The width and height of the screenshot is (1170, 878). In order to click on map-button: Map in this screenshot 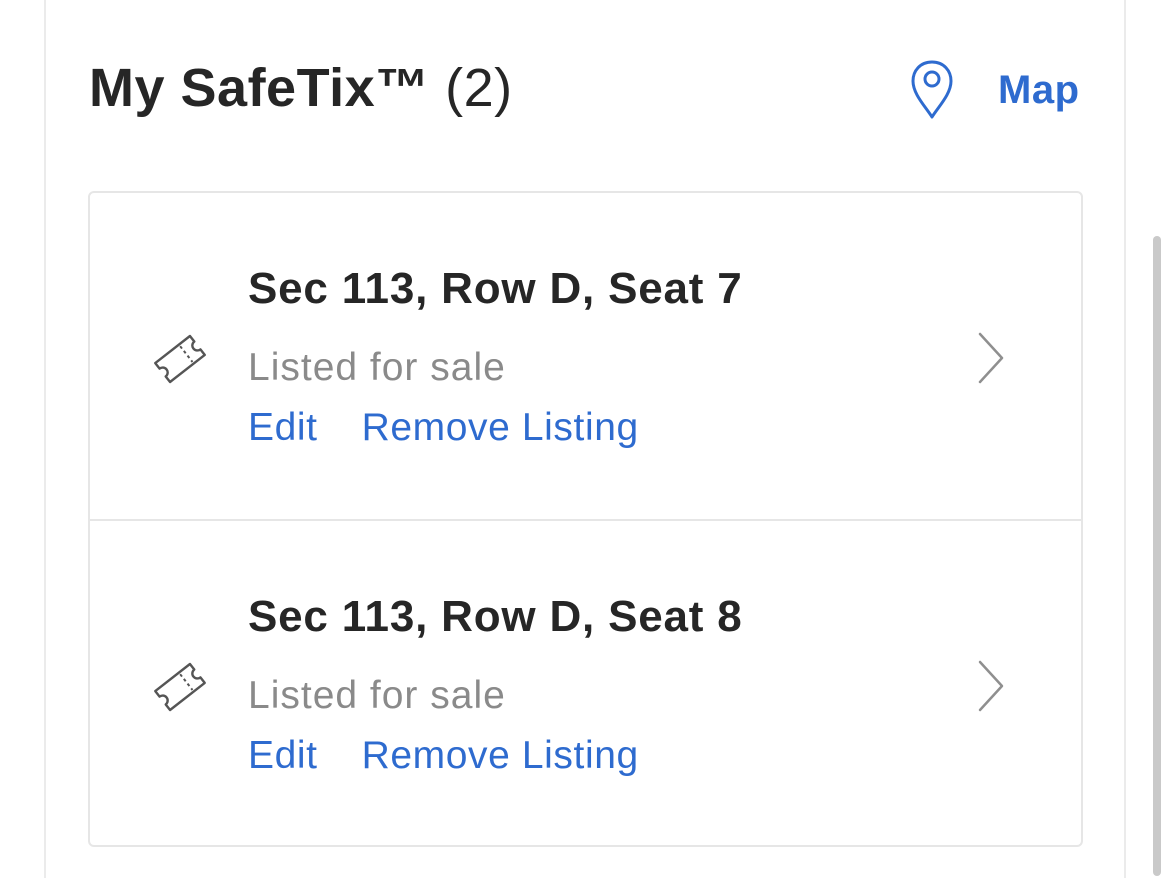, I will do `click(994, 90)`.